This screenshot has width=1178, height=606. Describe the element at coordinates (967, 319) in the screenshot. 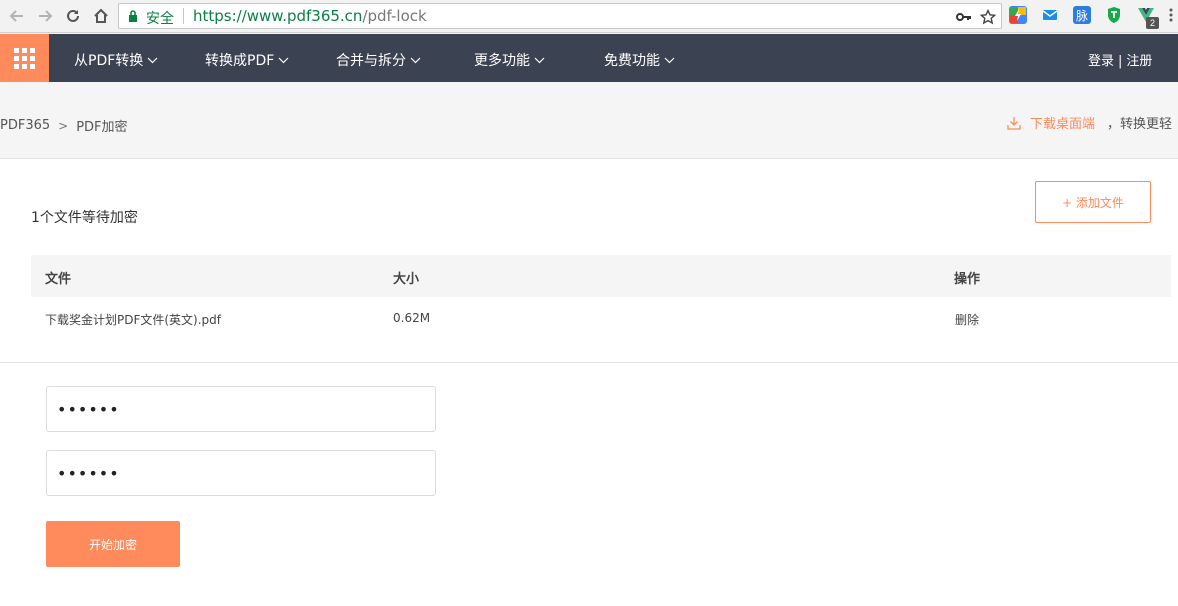

I see `delete-file-link: 删除` at that location.